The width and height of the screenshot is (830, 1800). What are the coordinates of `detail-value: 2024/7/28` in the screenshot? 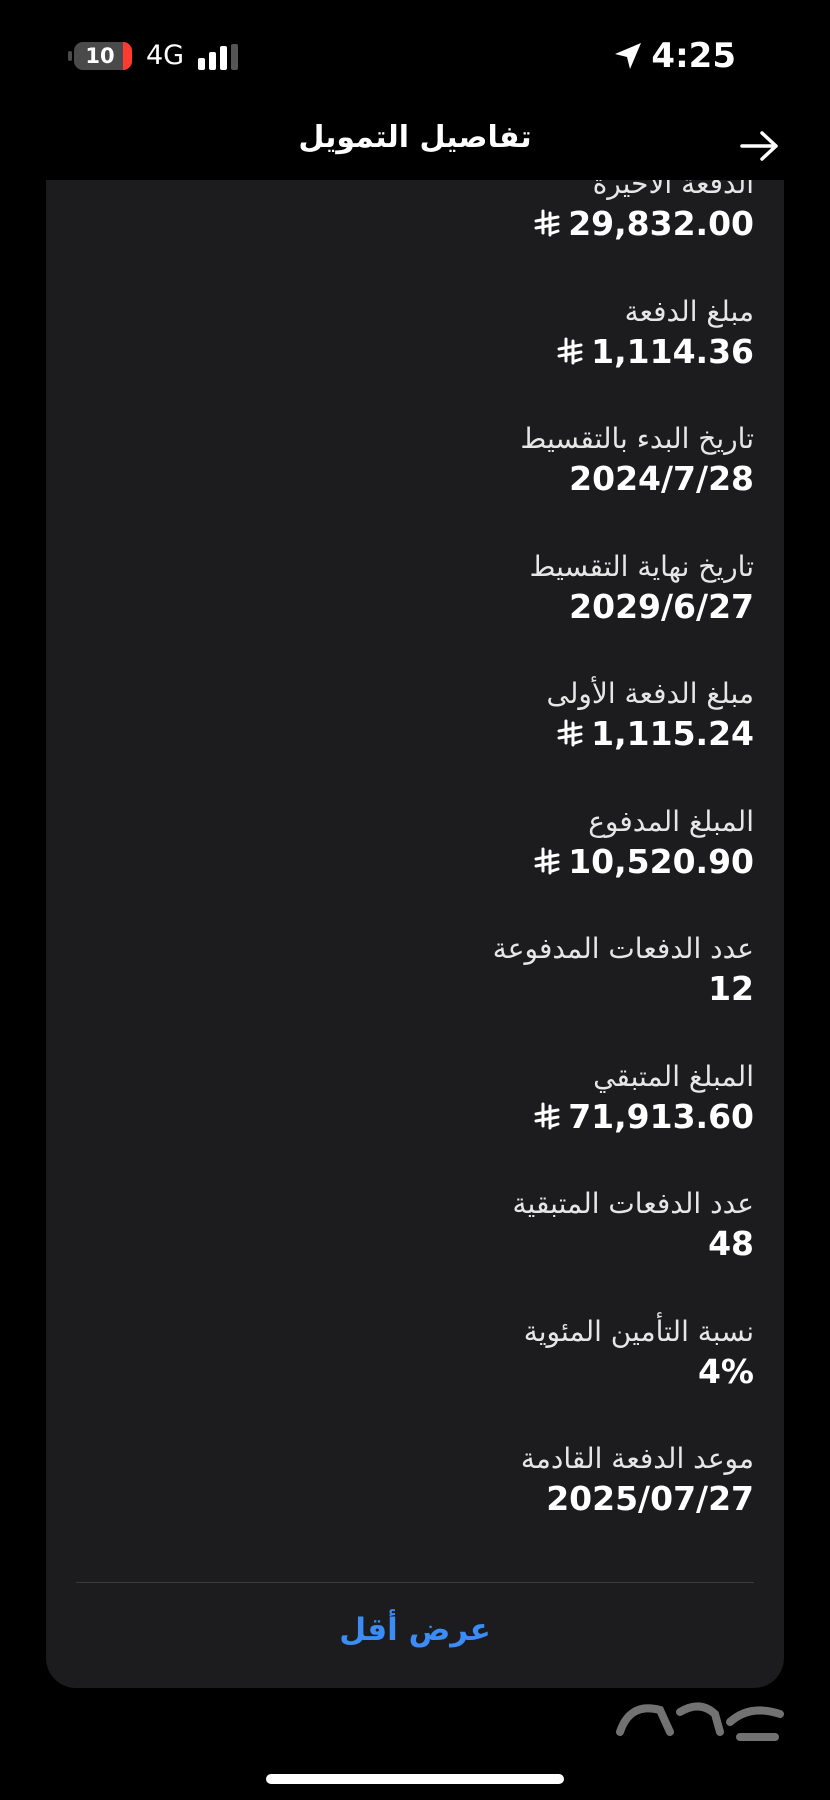 It's located at (661, 478).